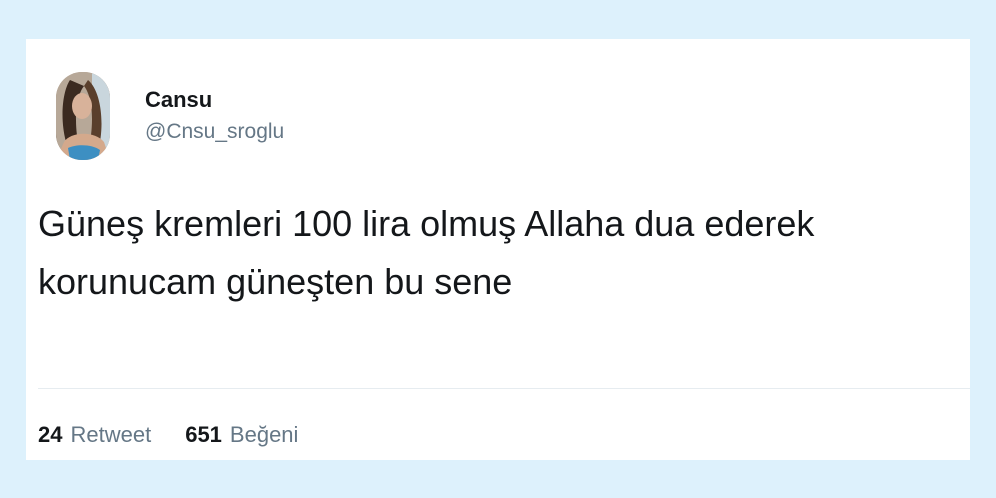 The width and height of the screenshot is (996, 498). Describe the element at coordinates (214, 100) in the screenshot. I see `author-display-name: Cansu` at that location.